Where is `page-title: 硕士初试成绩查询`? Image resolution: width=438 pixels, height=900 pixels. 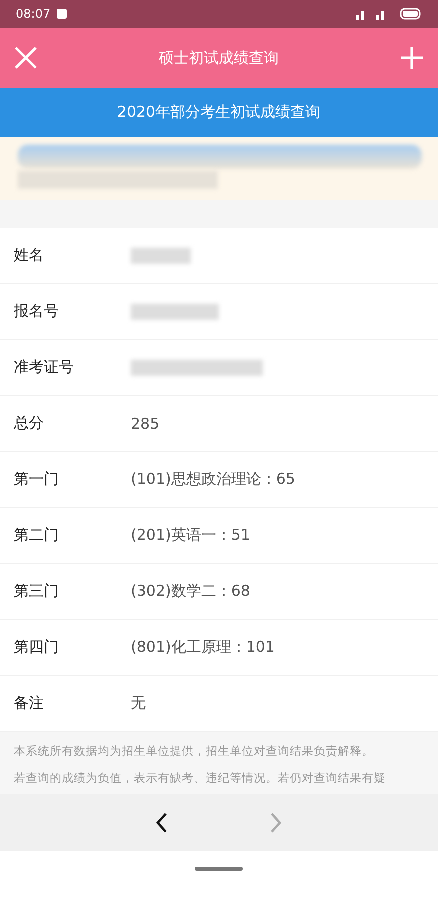
page-title: 硕士初试成绩查询 is located at coordinates (219, 58).